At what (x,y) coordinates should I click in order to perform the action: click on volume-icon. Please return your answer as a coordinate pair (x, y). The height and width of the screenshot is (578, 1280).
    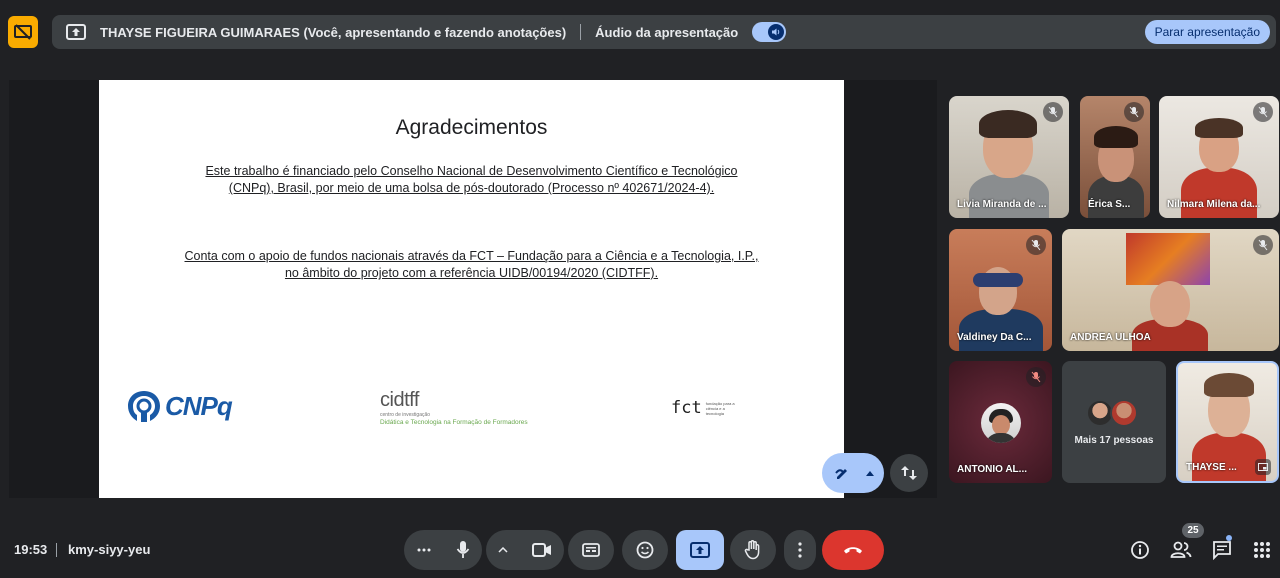
    Looking at the image, I should click on (776, 32).